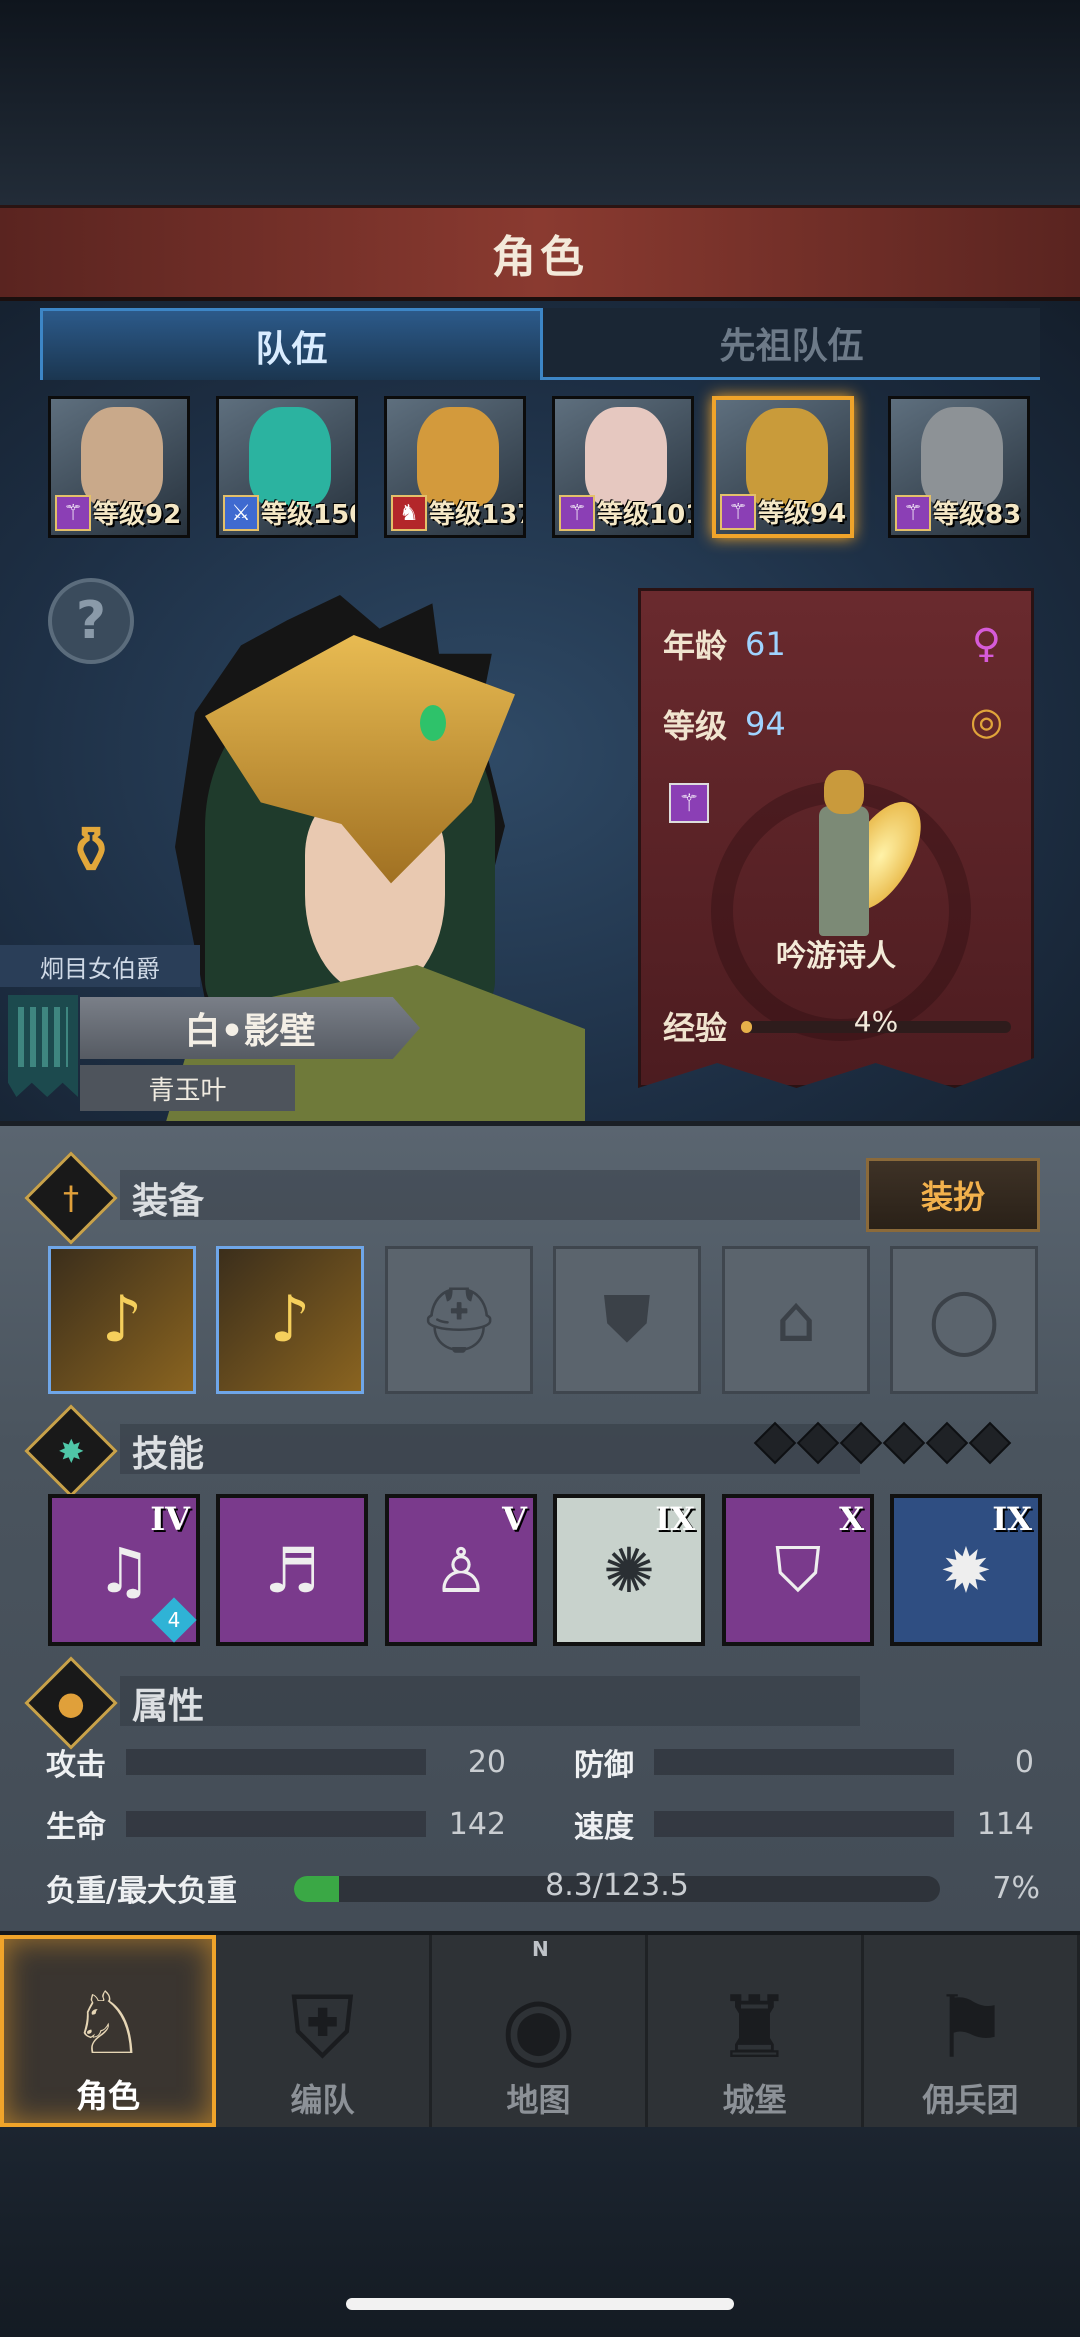 The image size is (1080, 2337). I want to click on potion-icon: ⚱, so click(91, 850).